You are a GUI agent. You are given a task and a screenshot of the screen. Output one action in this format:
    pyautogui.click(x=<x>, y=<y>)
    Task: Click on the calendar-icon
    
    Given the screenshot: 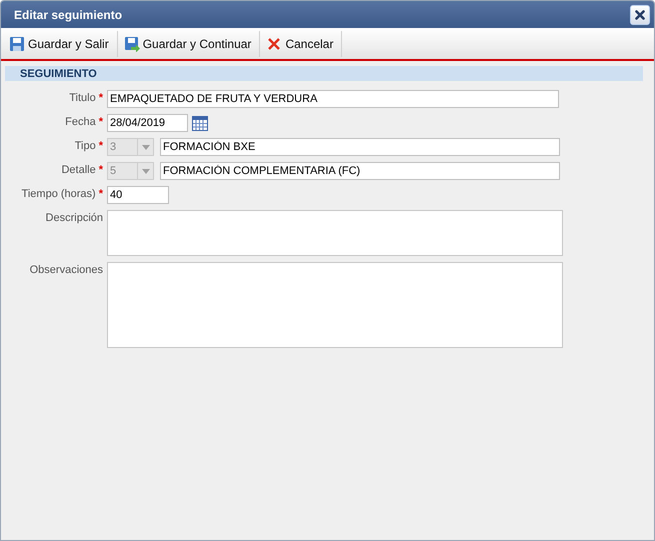 What is the action you would take?
    pyautogui.click(x=200, y=123)
    